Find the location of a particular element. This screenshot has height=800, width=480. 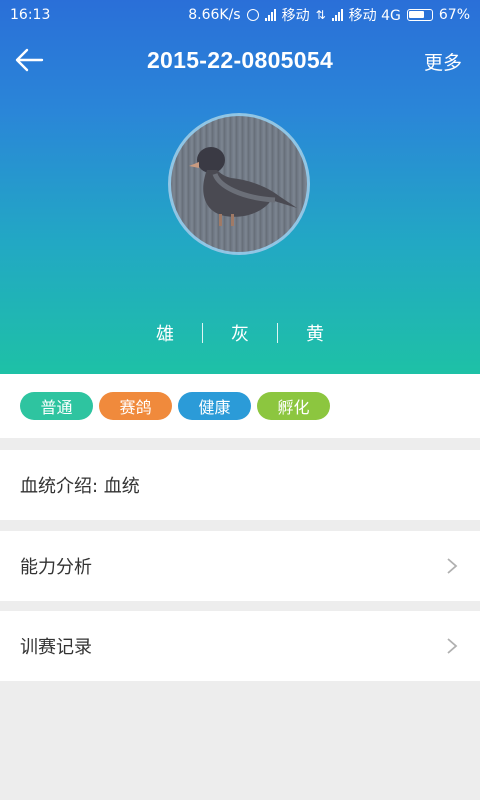

status-bar: 16:13 8.66K/s 移动 ⇅ 移动 4G 67% is located at coordinates (240, 15).